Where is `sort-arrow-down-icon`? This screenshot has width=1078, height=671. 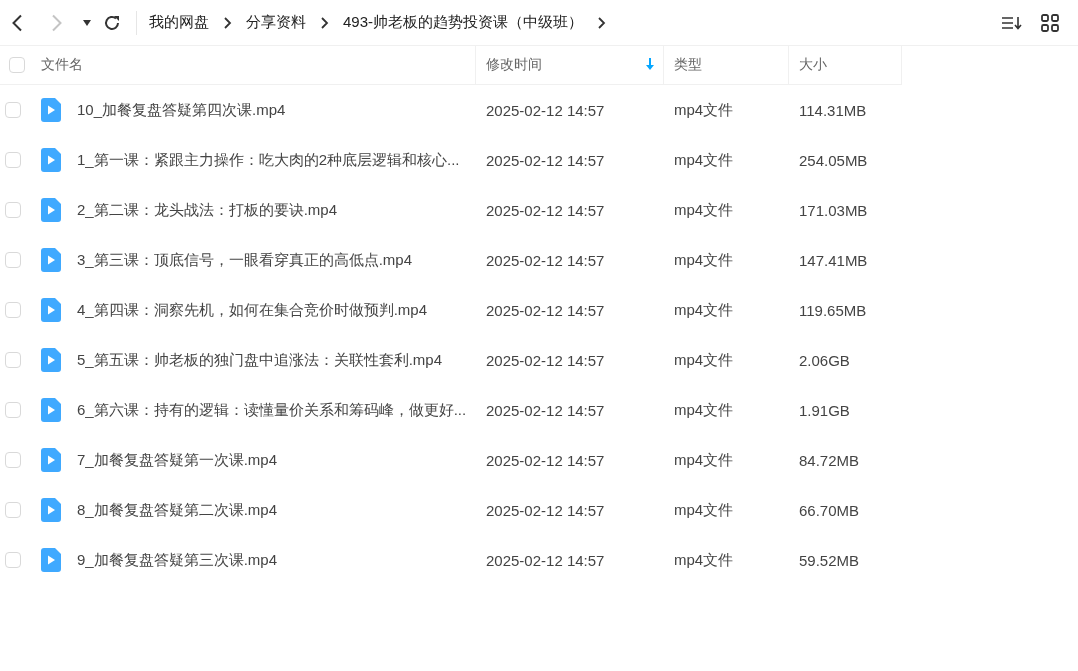
sort-arrow-down-icon is located at coordinates (650, 64).